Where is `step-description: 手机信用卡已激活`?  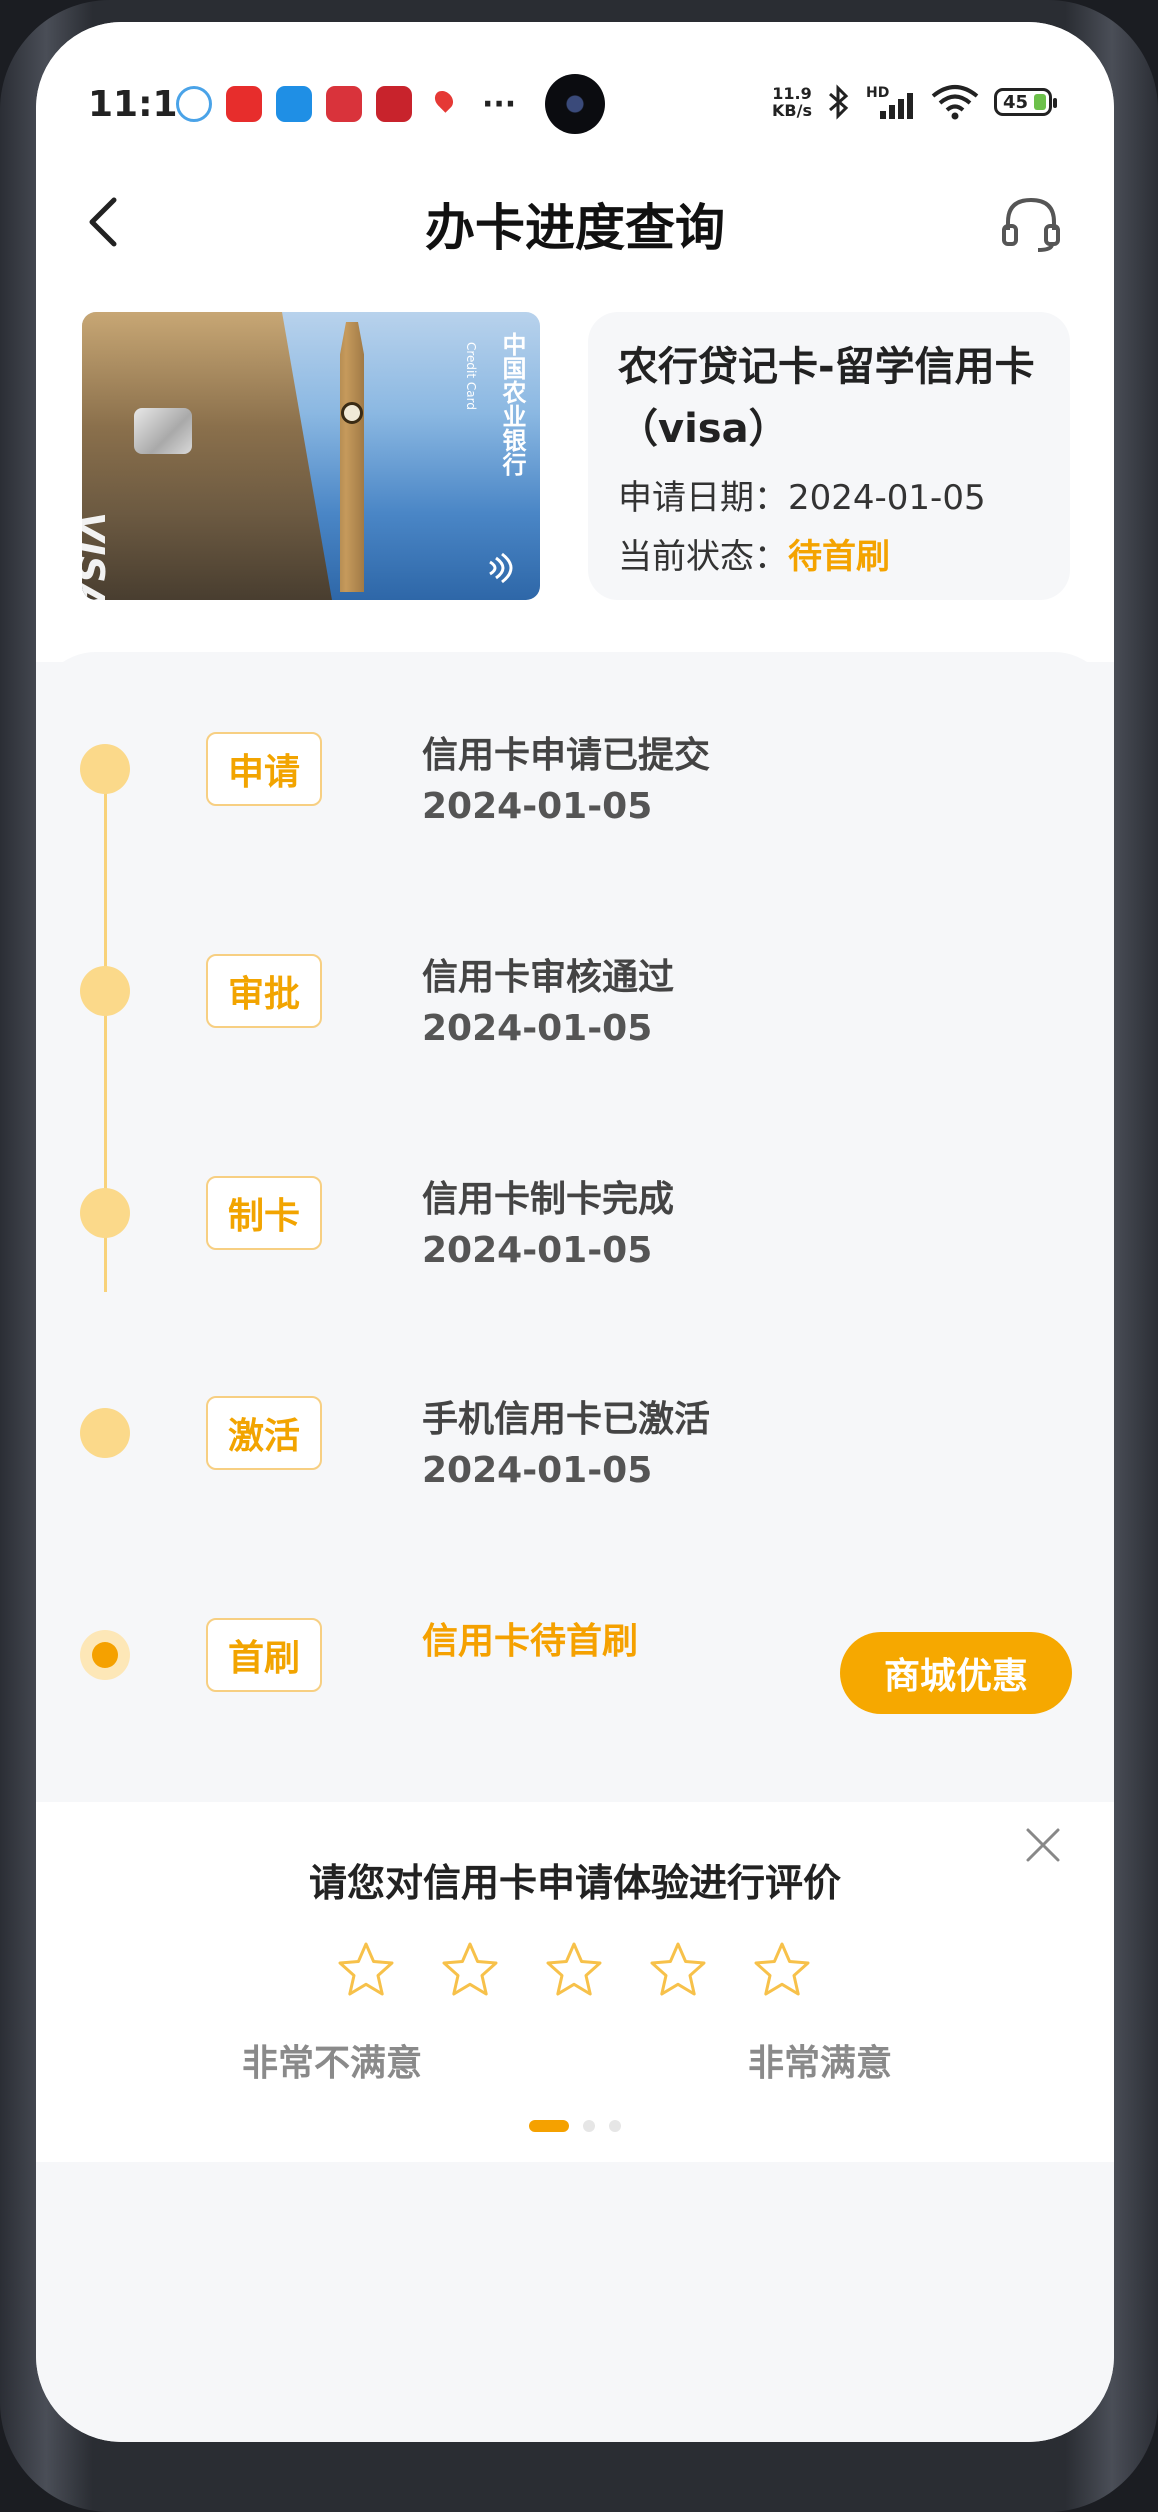
step-description: 手机信用卡已激活 is located at coordinates (566, 1419).